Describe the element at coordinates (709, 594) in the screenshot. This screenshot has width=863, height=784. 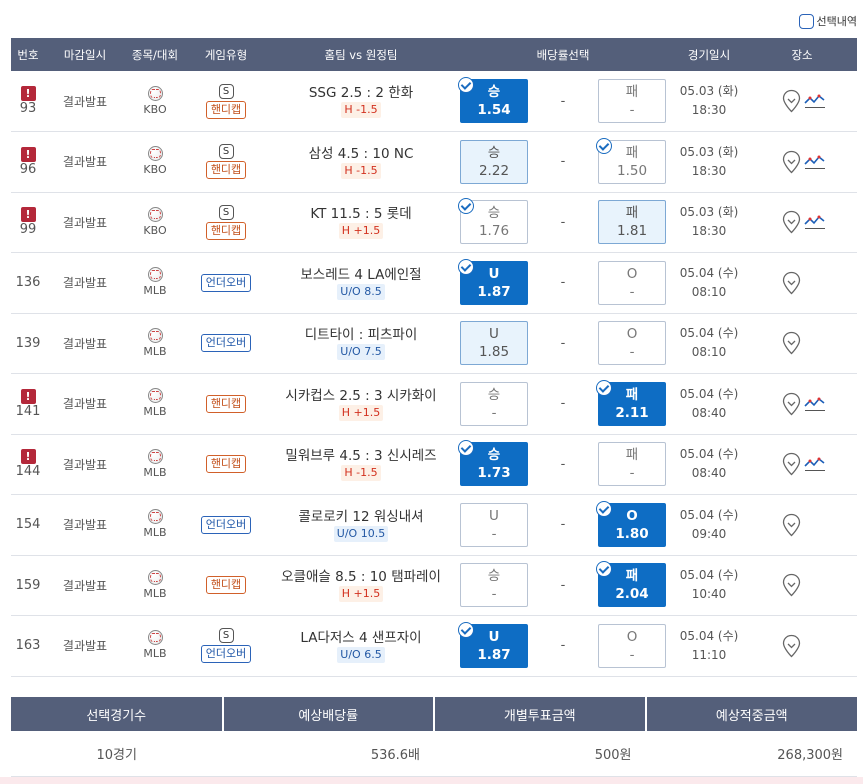
I see `game-time: 10:40` at that location.